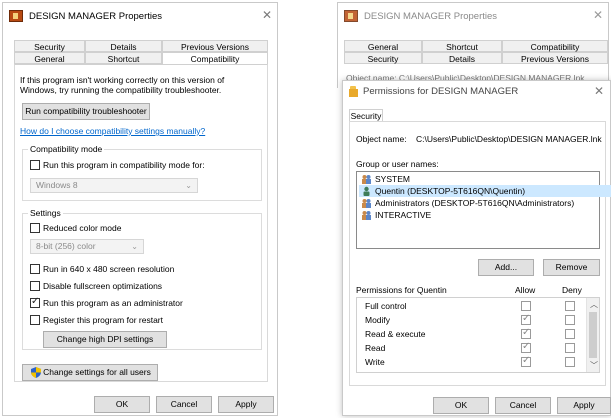 This screenshot has width=611, height=418. What do you see at coordinates (35, 269) in the screenshot?
I see `res-640-checkbox` at bounding box center [35, 269].